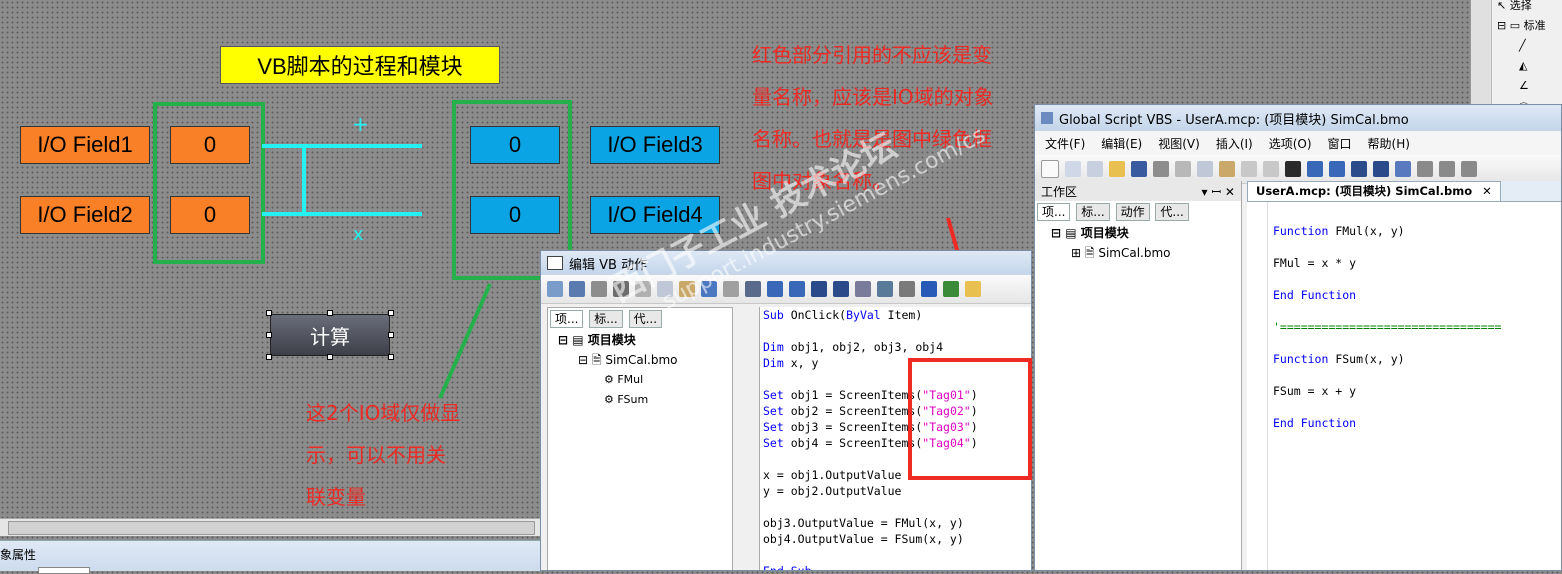 The width and height of the screenshot is (1562, 574). Describe the element at coordinates (358, 234) in the screenshot. I see `times-symbol: x` at that location.